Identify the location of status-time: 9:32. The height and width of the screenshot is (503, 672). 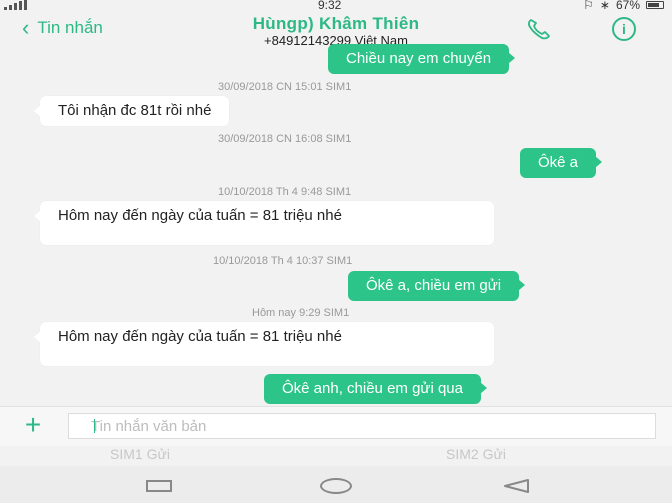
(330, 6).